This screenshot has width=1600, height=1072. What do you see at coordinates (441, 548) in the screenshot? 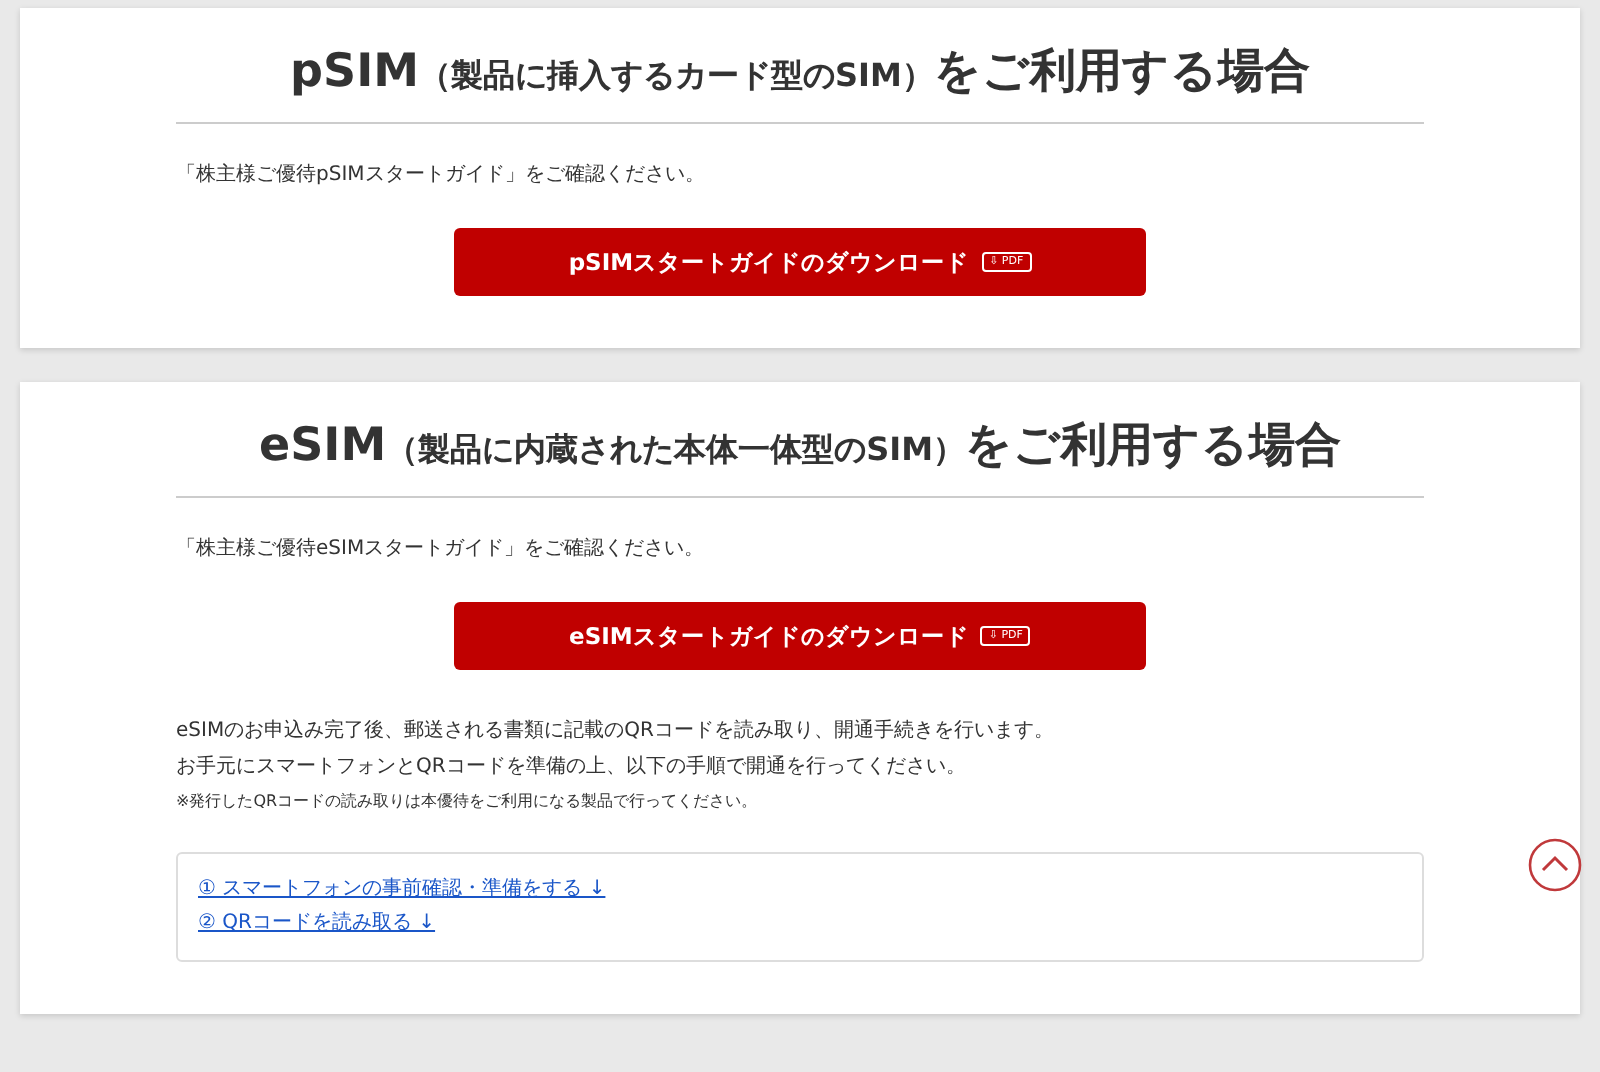
I see `intro-text: 「株主様ご優待eSIMスタートガイド」をご確認ください。` at bounding box center [441, 548].